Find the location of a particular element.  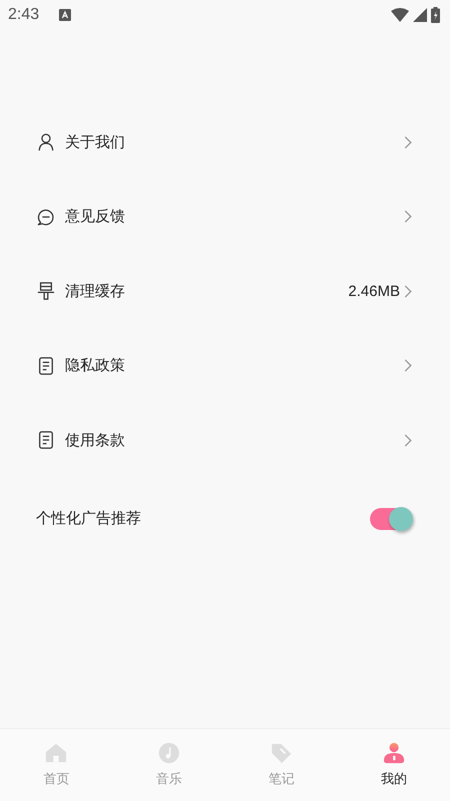

tag-icon is located at coordinates (281, 753).